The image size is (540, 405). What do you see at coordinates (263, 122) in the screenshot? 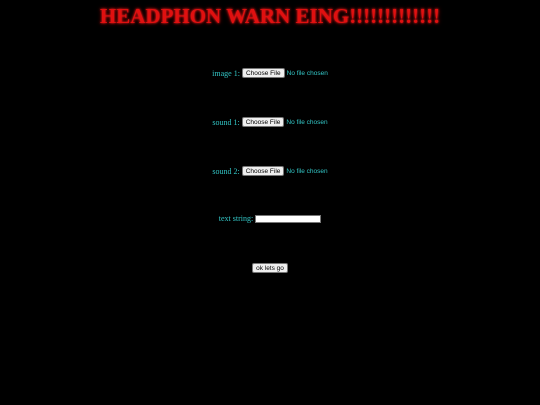
I see `sound1-choose-file-button: Choose File` at bounding box center [263, 122].